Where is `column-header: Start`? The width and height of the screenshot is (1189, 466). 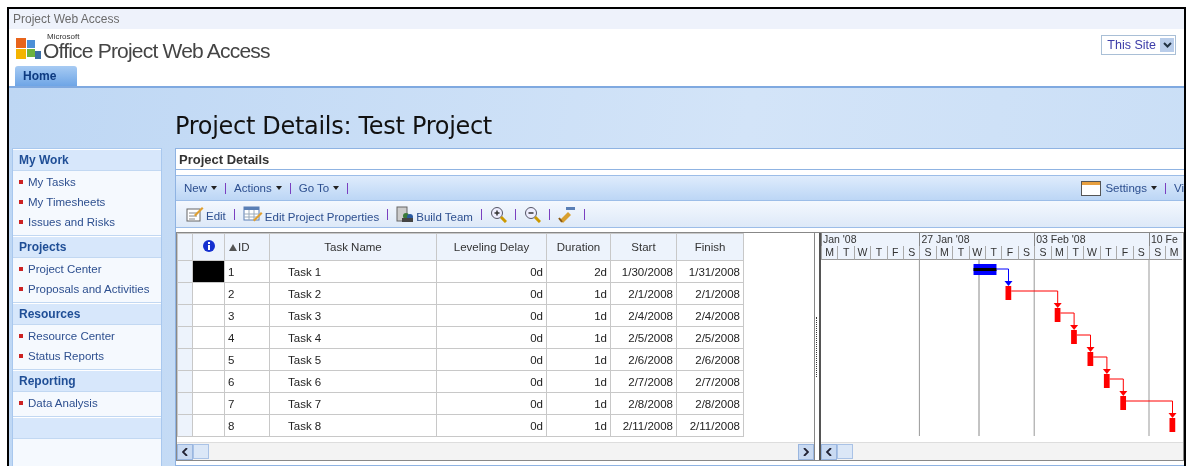 column-header: Start is located at coordinates (643, 247).